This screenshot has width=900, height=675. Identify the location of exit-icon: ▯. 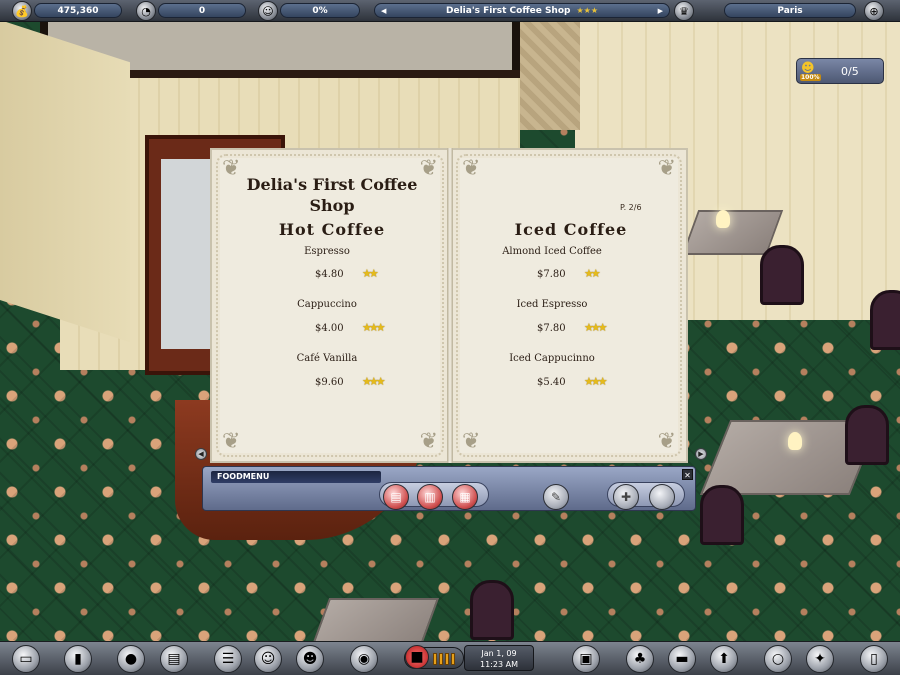
(874, 659).